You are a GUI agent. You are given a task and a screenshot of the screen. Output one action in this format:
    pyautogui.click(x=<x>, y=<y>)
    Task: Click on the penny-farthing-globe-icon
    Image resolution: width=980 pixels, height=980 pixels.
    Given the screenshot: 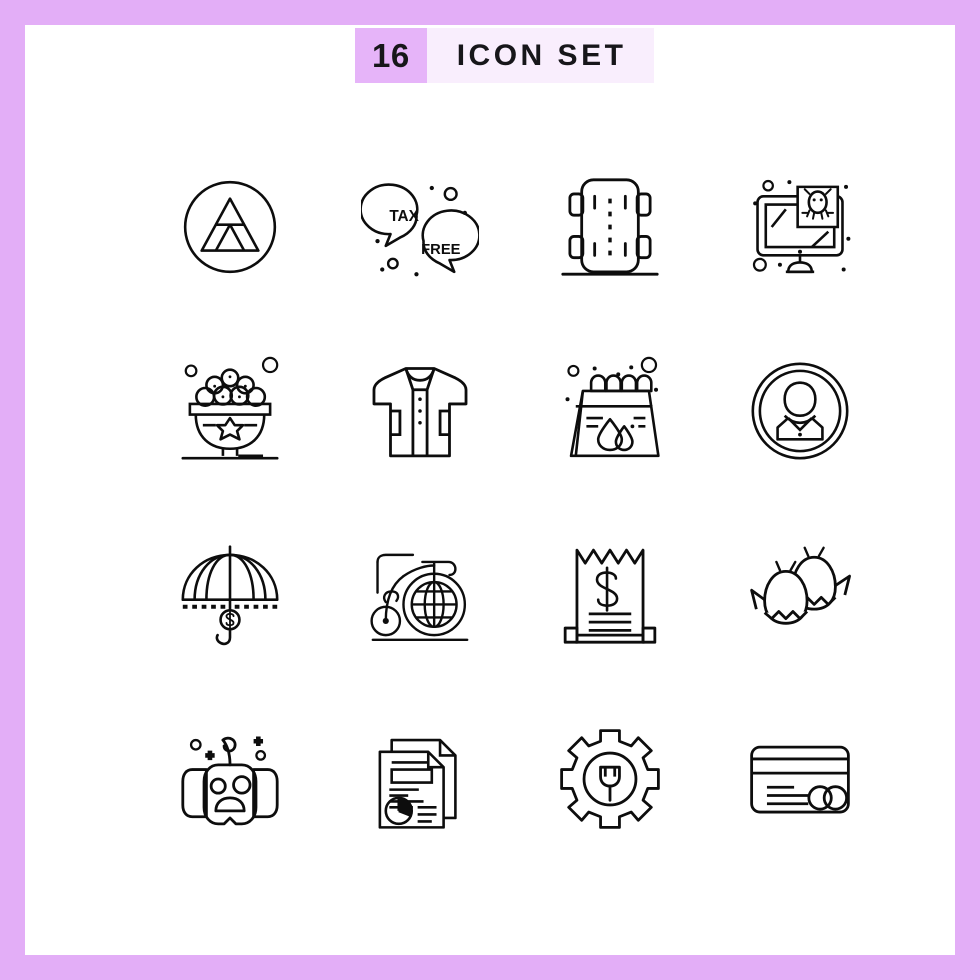 What is the action you would take?
    pyautogui.click(x=420, y=595)
    